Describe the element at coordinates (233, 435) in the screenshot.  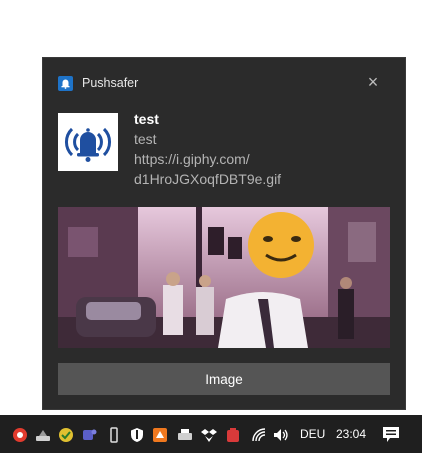
I see `red-app-icon` at that location.